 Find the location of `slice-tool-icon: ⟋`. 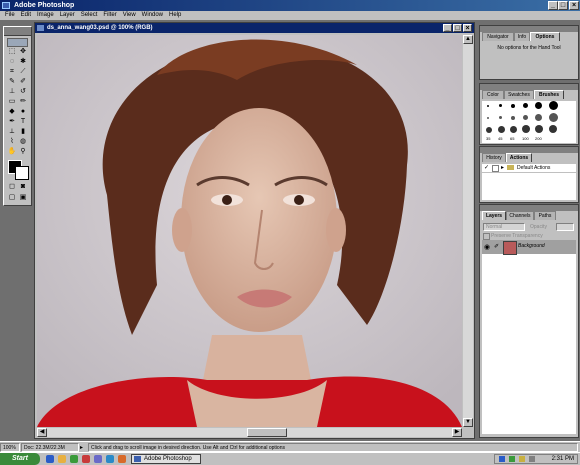

slice-tool-icon: ⟋ is located at coordinates (23, 71).